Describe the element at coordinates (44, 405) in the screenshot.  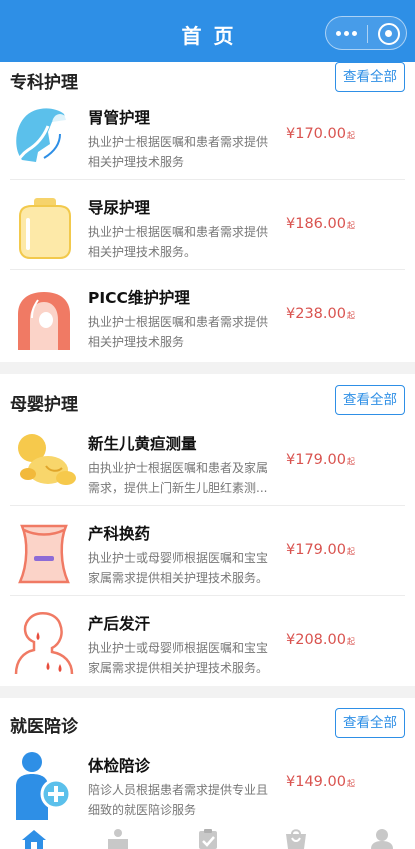
I see `section-title: 母婴护理` at that location.